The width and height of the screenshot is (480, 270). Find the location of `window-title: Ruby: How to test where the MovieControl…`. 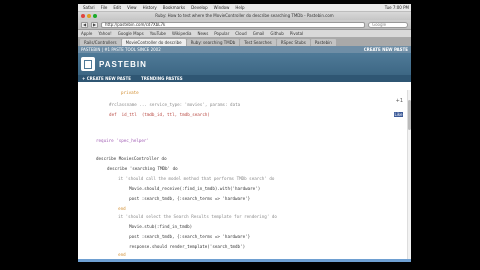

window-title: Ruby: How to test where the MovieControl… is located at coordinates (244, 15).